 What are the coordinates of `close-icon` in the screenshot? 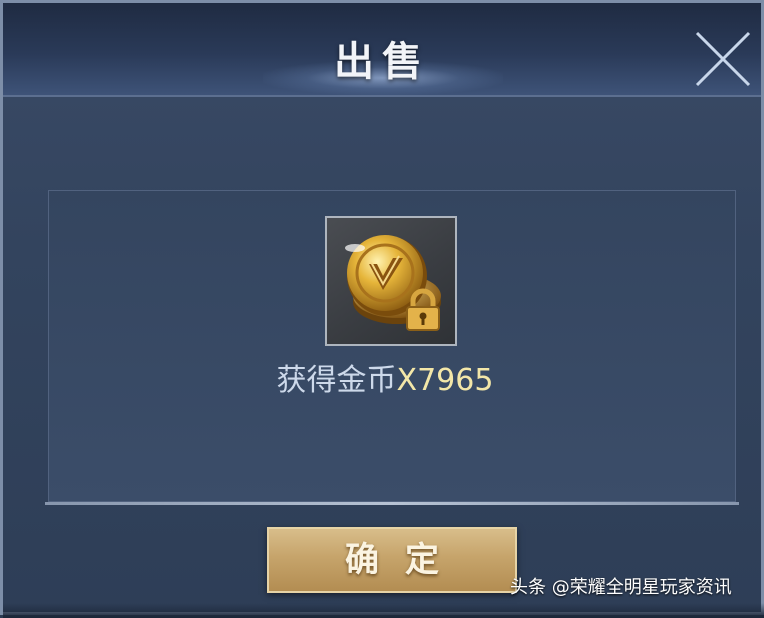 It's located at (723, 59).